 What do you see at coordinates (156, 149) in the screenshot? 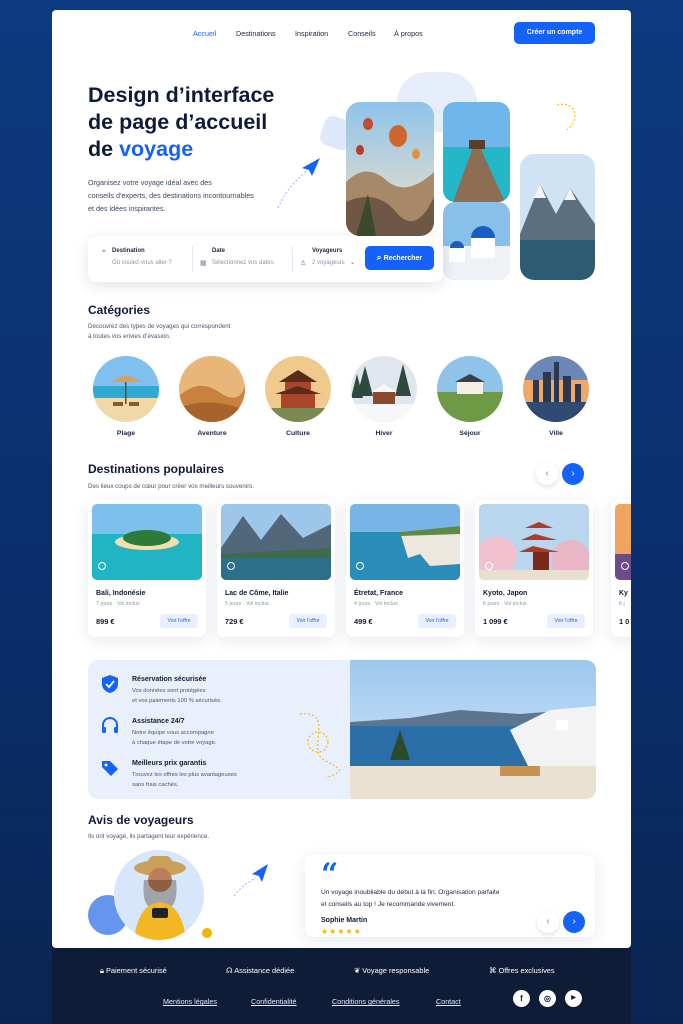
I see `hero-title-accent: voyage` at bounding box center [156, 149].